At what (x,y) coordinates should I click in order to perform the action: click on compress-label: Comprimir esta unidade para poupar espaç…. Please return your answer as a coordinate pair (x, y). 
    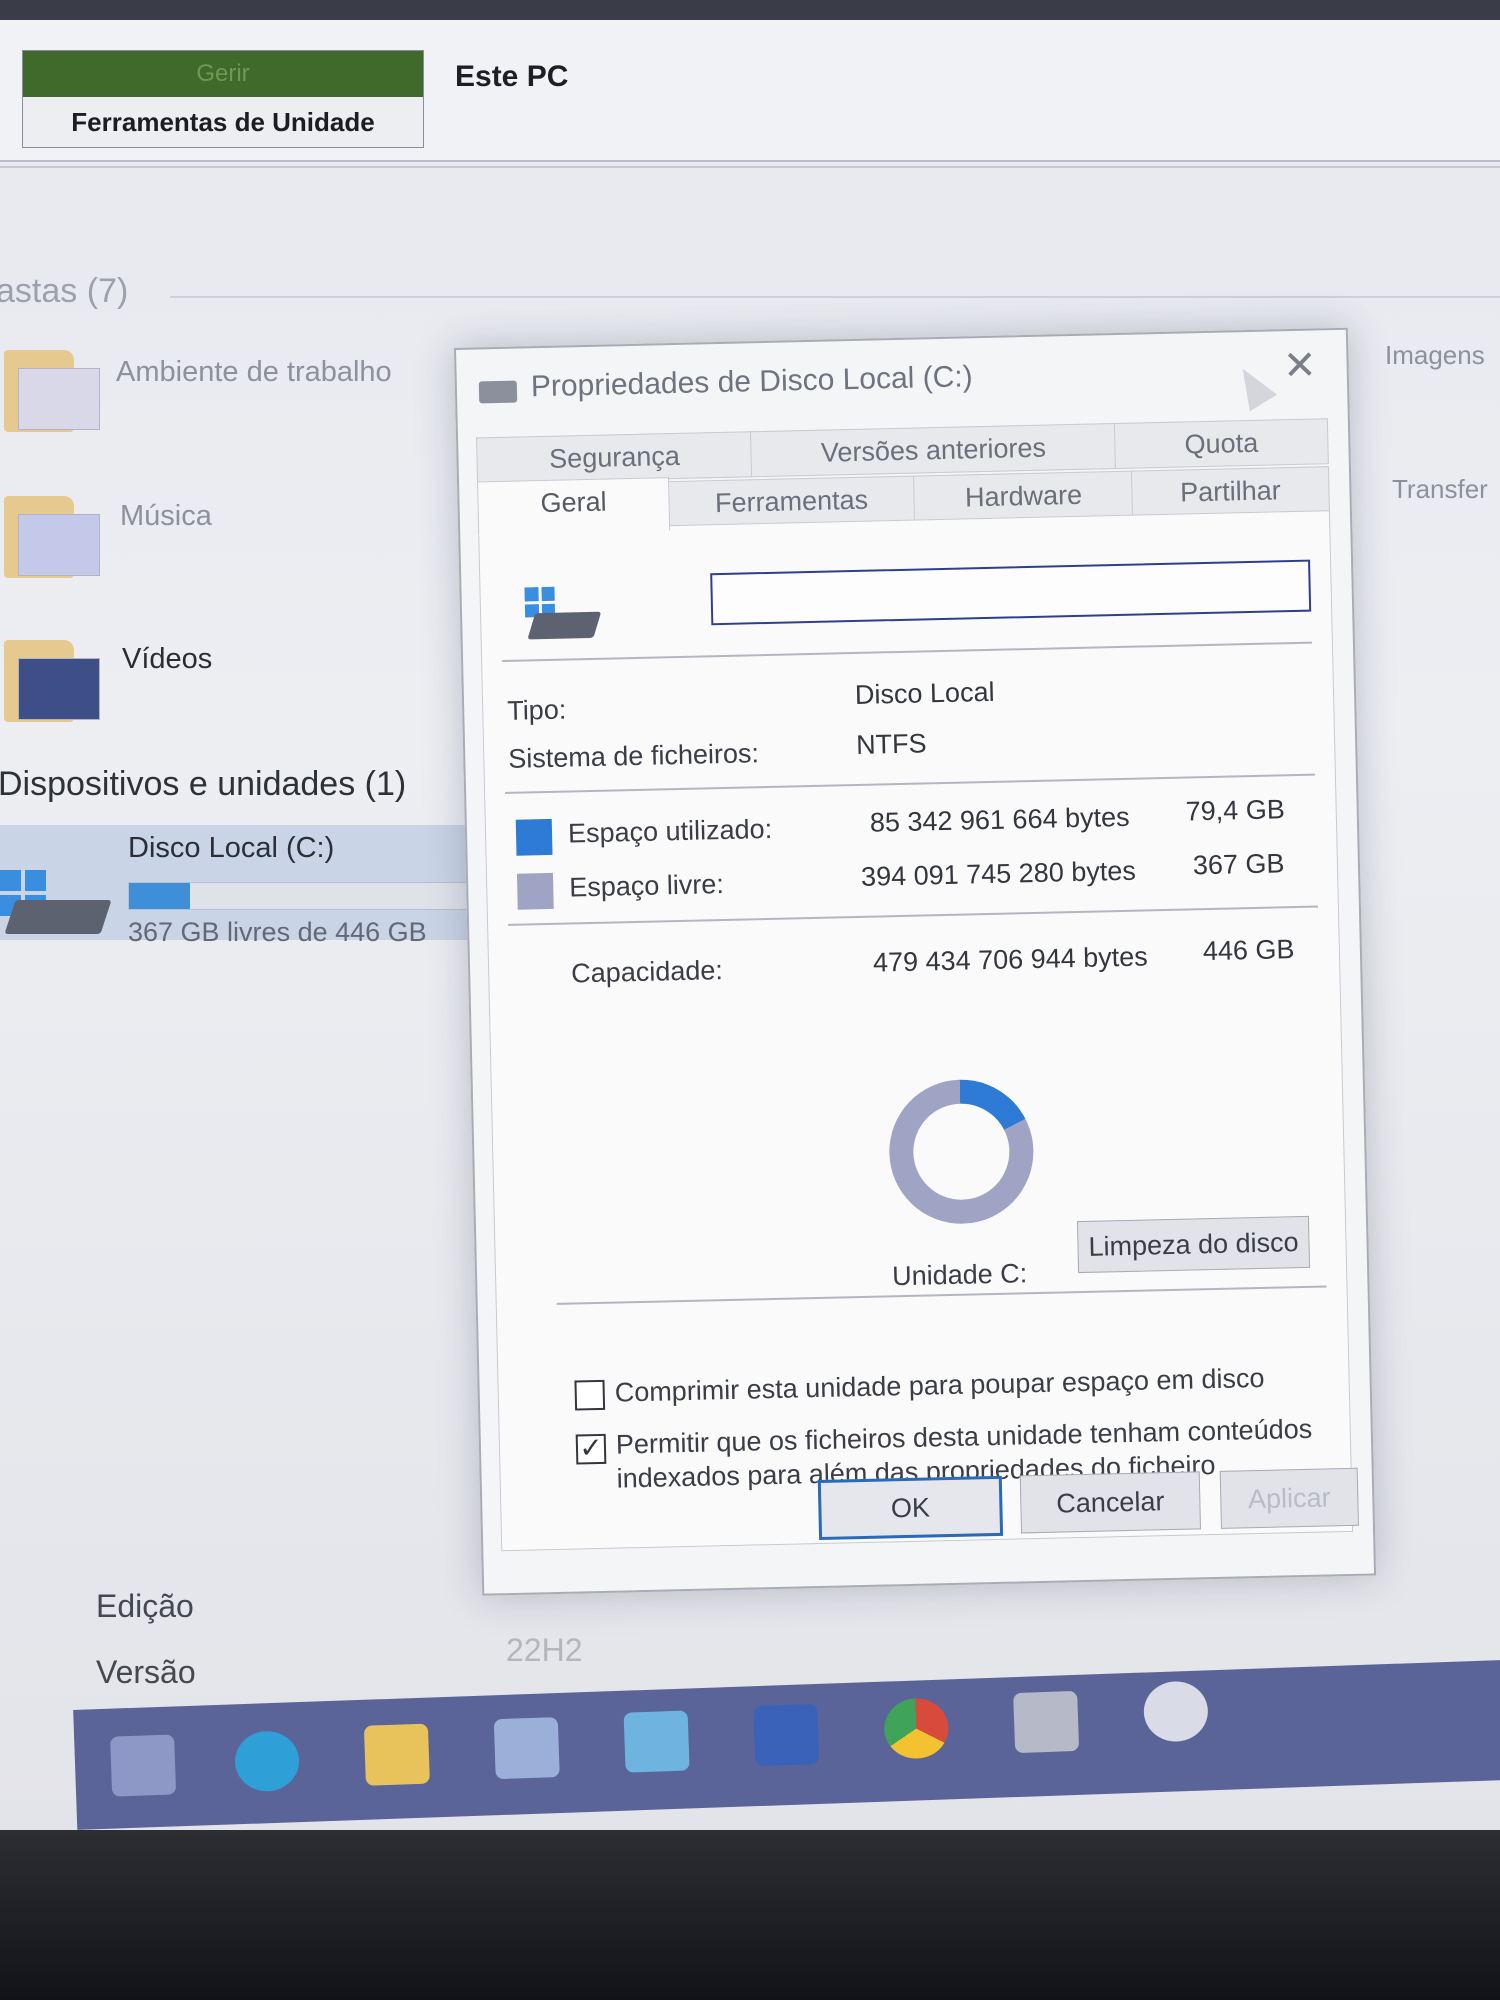
    Looking at the image, I should click on (939, 1385).